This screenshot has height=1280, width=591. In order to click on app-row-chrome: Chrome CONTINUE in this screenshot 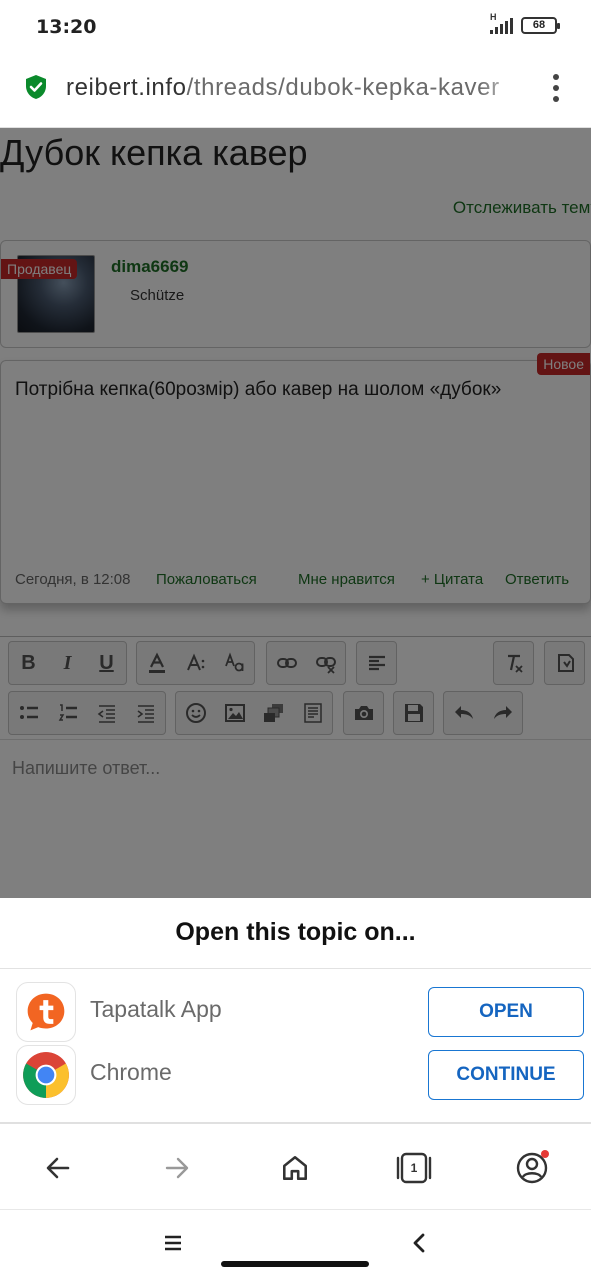, I will do `click(295, 1075)`.